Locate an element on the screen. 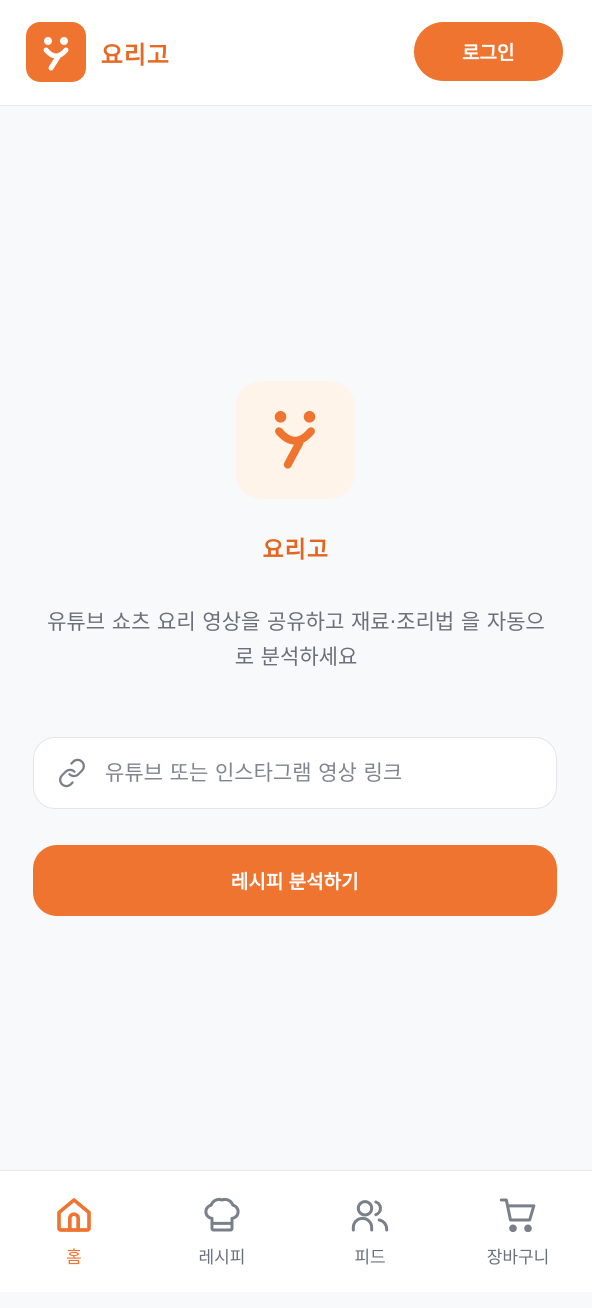 The height and width of the screenshot is (1308, 592). brand-name: 요리고 is located at coordinates (136, 54).